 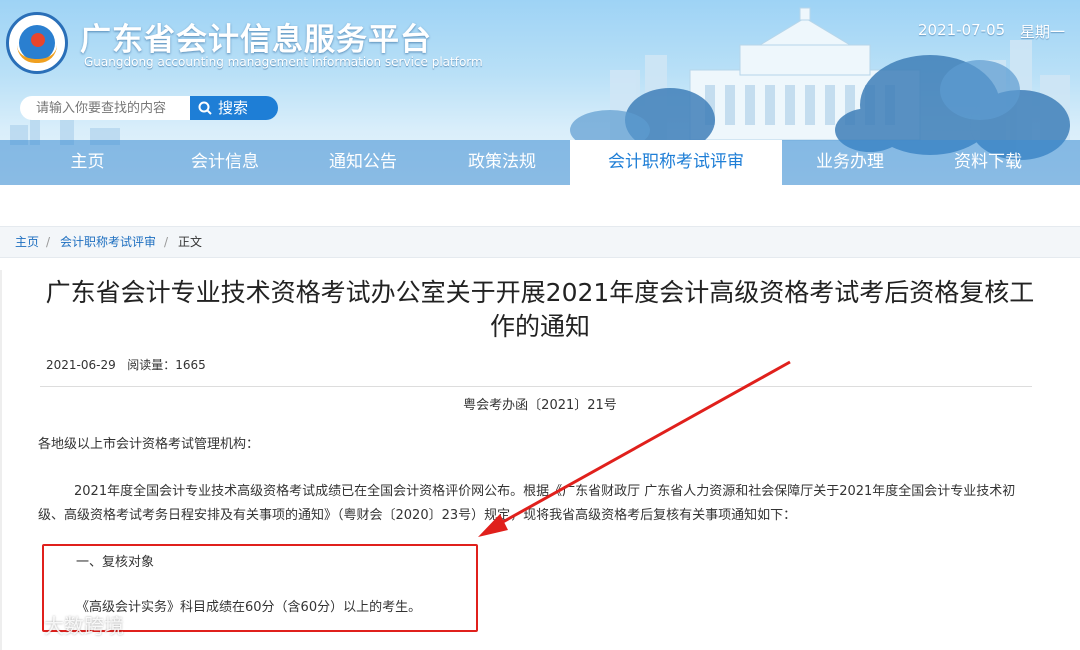 What do you see at coordinates (1043, 32) in the screenshot?
I see `current-weekday: 星期一` at bounding box center [1043, 32].